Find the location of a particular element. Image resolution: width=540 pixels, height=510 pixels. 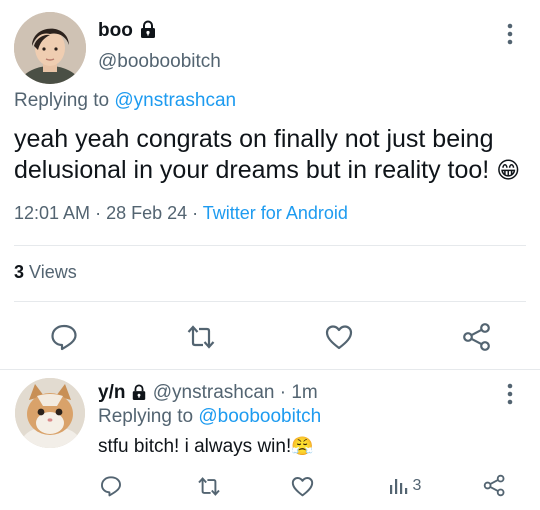

tweet-client: Twitter for Android is located at coordinates (275, 213).